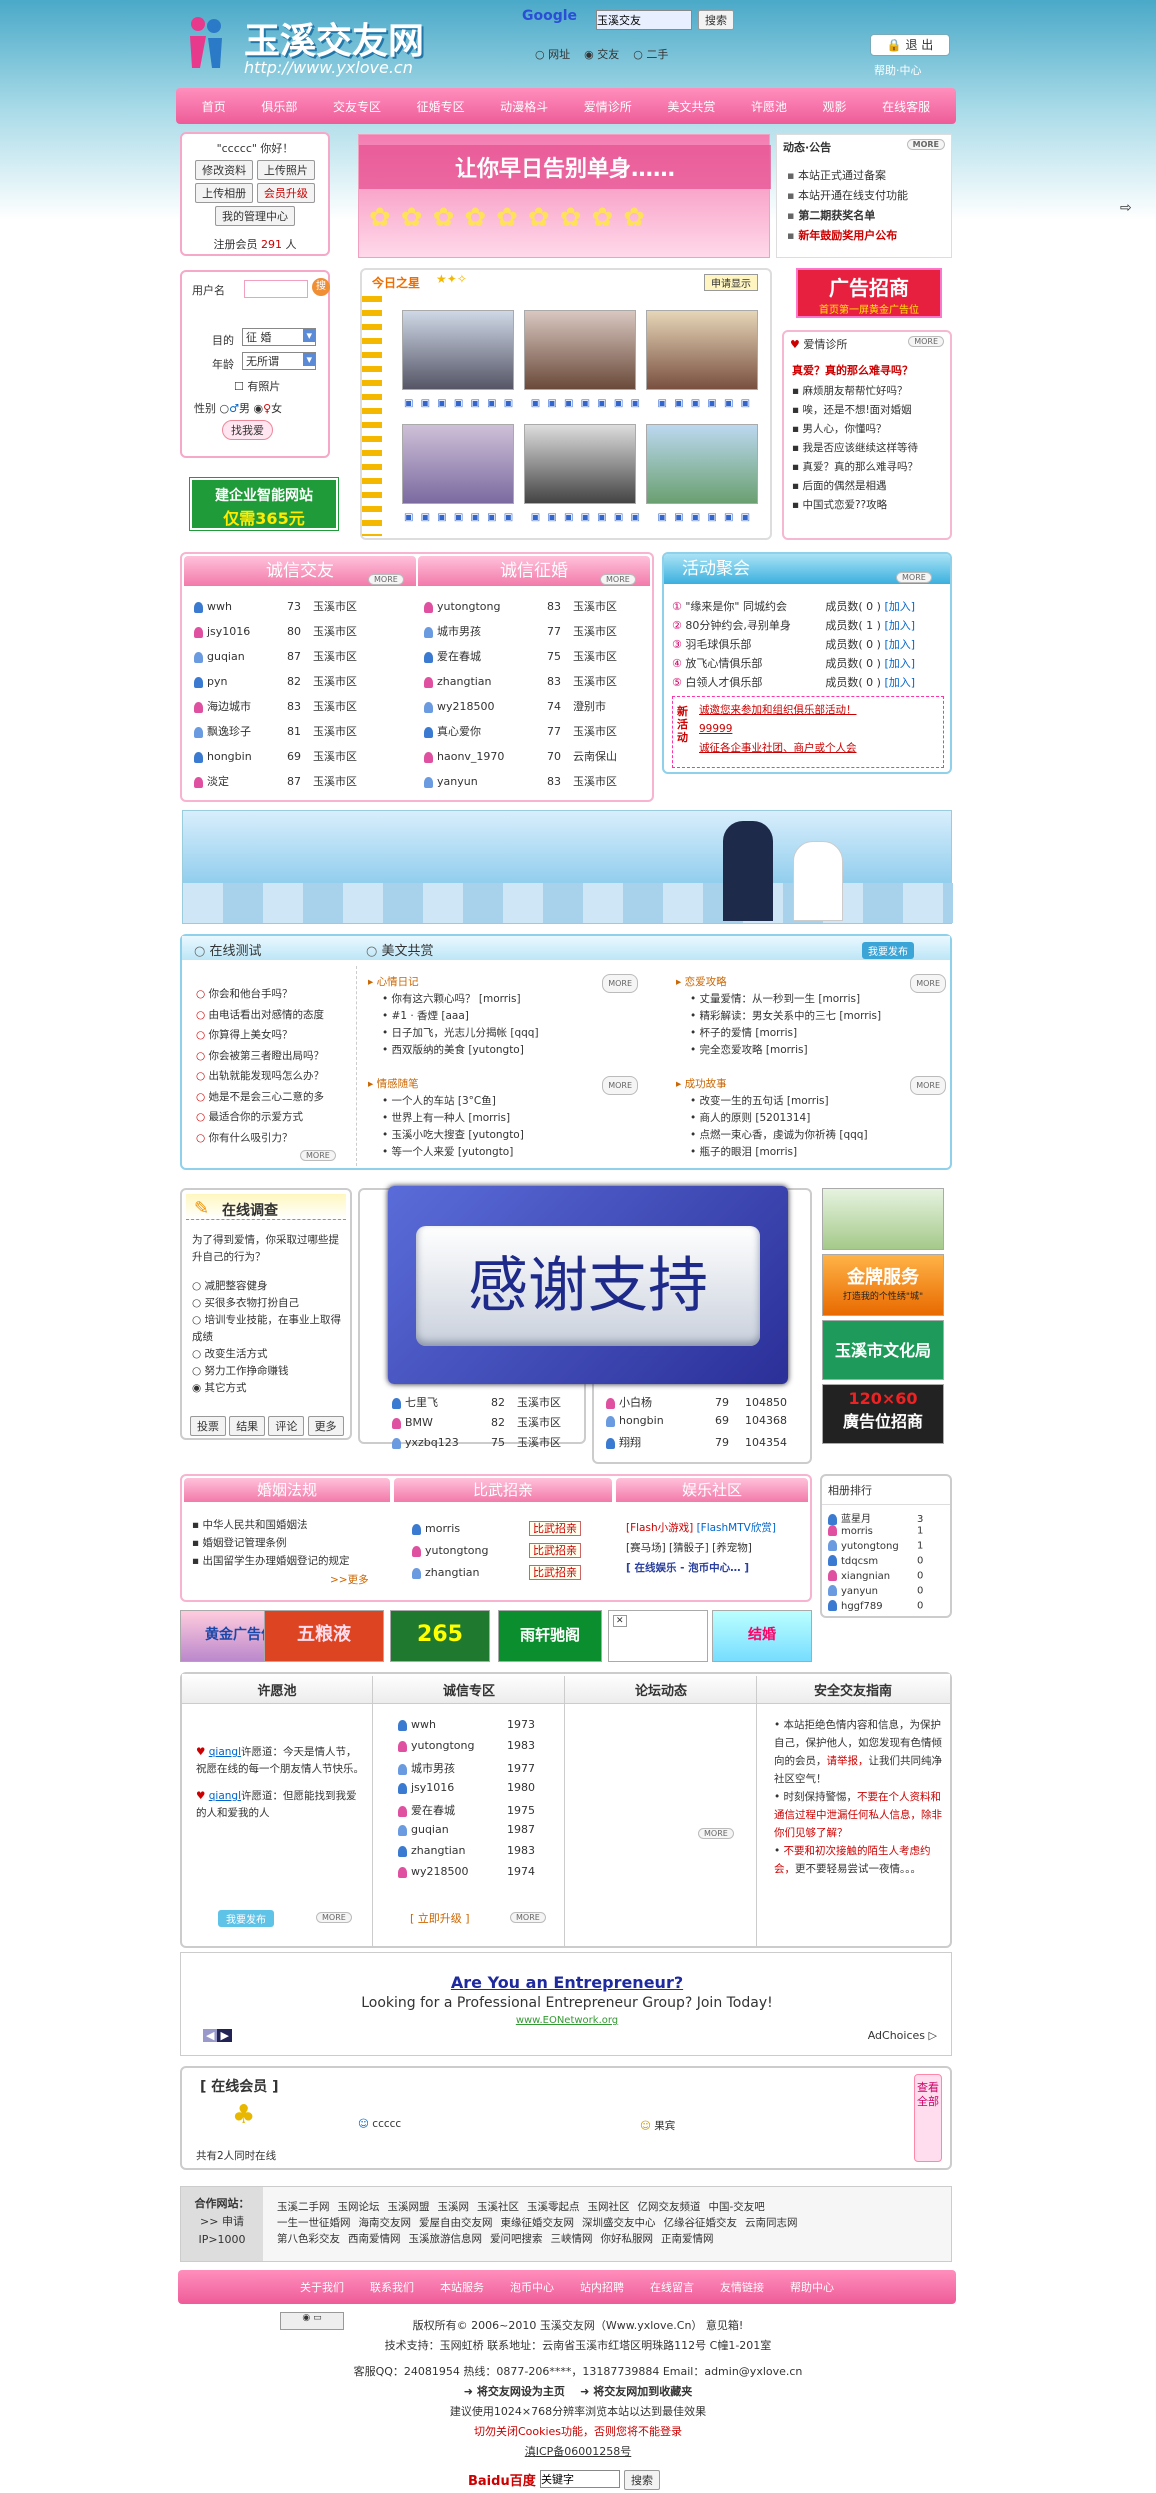 This screenshot has width=1156, height=2493. Describe the element at coordinates (303, 2207) in the screenshot. I see `partner-link: 玉溪二手网` at that location.